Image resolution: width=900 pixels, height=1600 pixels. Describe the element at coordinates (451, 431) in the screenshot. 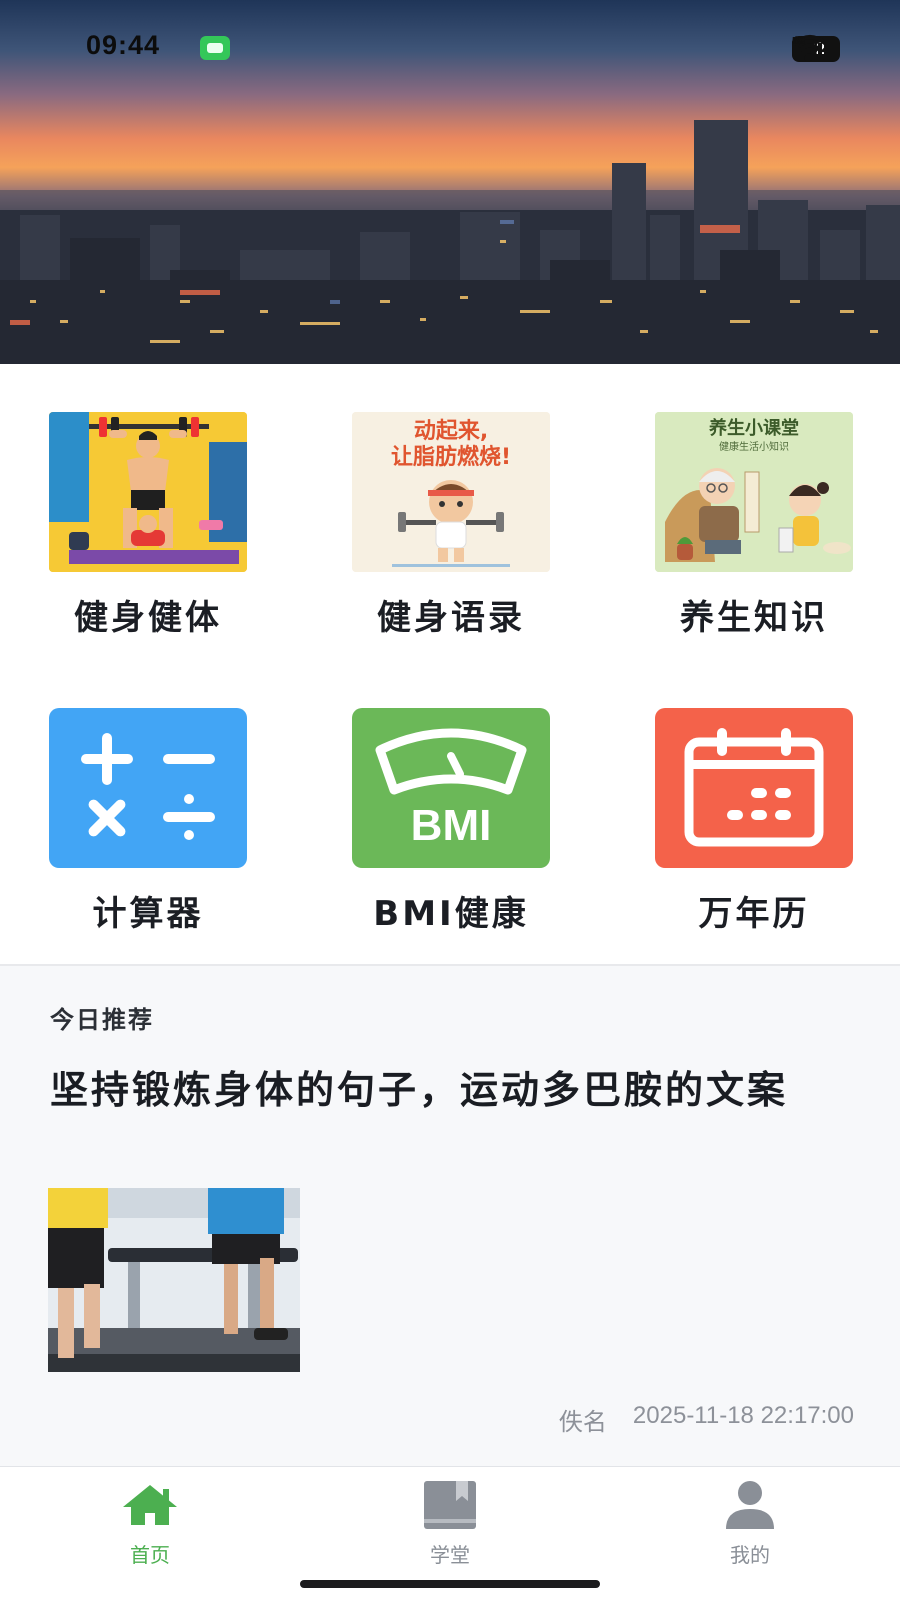

I see `quote-caption-1: 动起来,` at that location.